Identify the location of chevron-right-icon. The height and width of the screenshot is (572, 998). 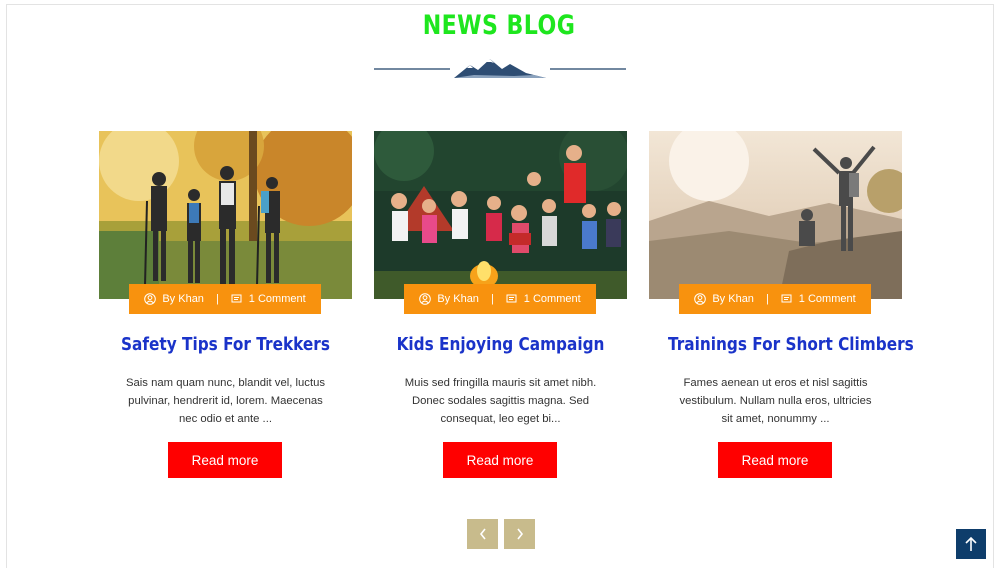
(519, 534).